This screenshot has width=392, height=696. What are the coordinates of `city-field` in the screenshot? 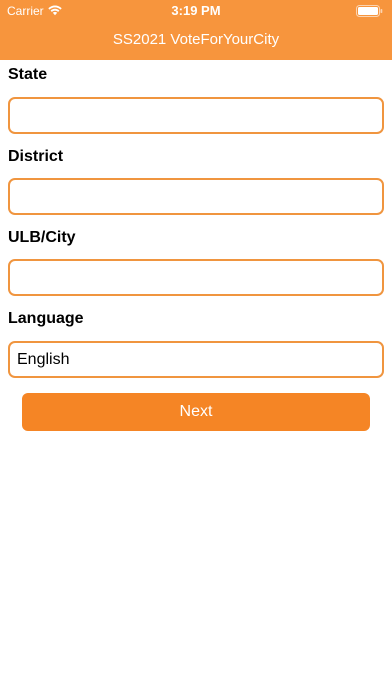 It's located at (196, 277).